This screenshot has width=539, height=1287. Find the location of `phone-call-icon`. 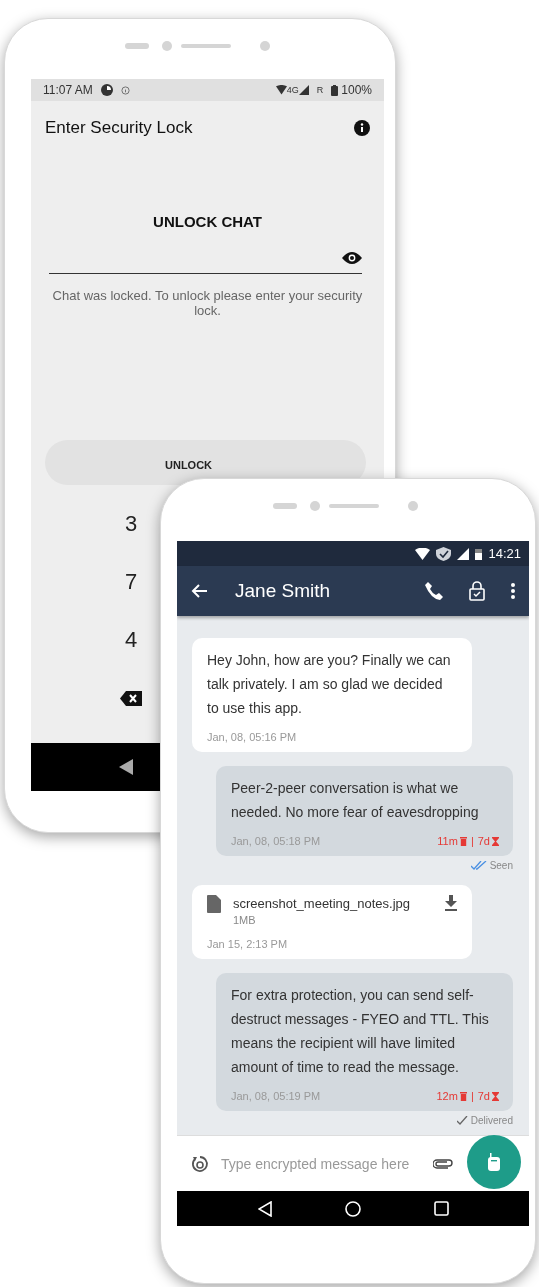

phone-call-icon is located at coordinates (434, 591).